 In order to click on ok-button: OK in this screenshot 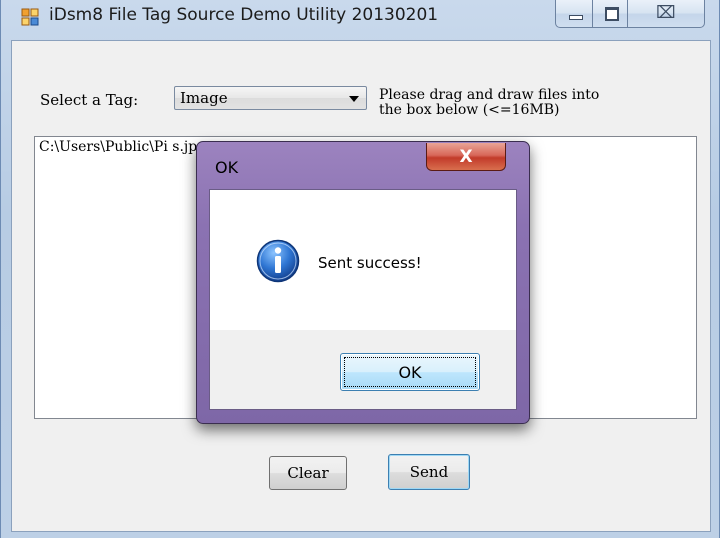, I will do `click(410, 372)`.